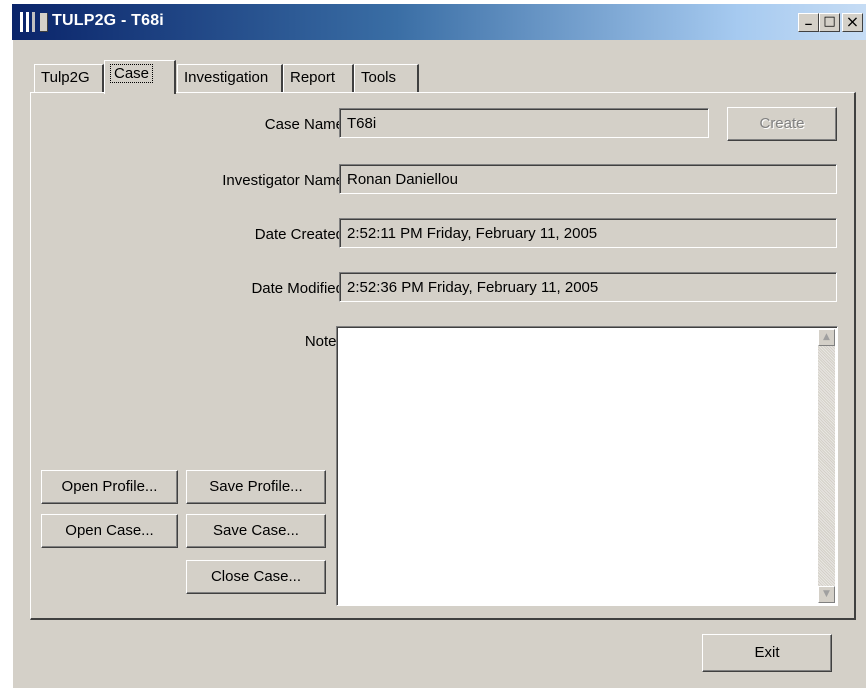 The image size is (868, 688). I want to click on tab-tulp2g: Tulp2G, so click(69, 78).